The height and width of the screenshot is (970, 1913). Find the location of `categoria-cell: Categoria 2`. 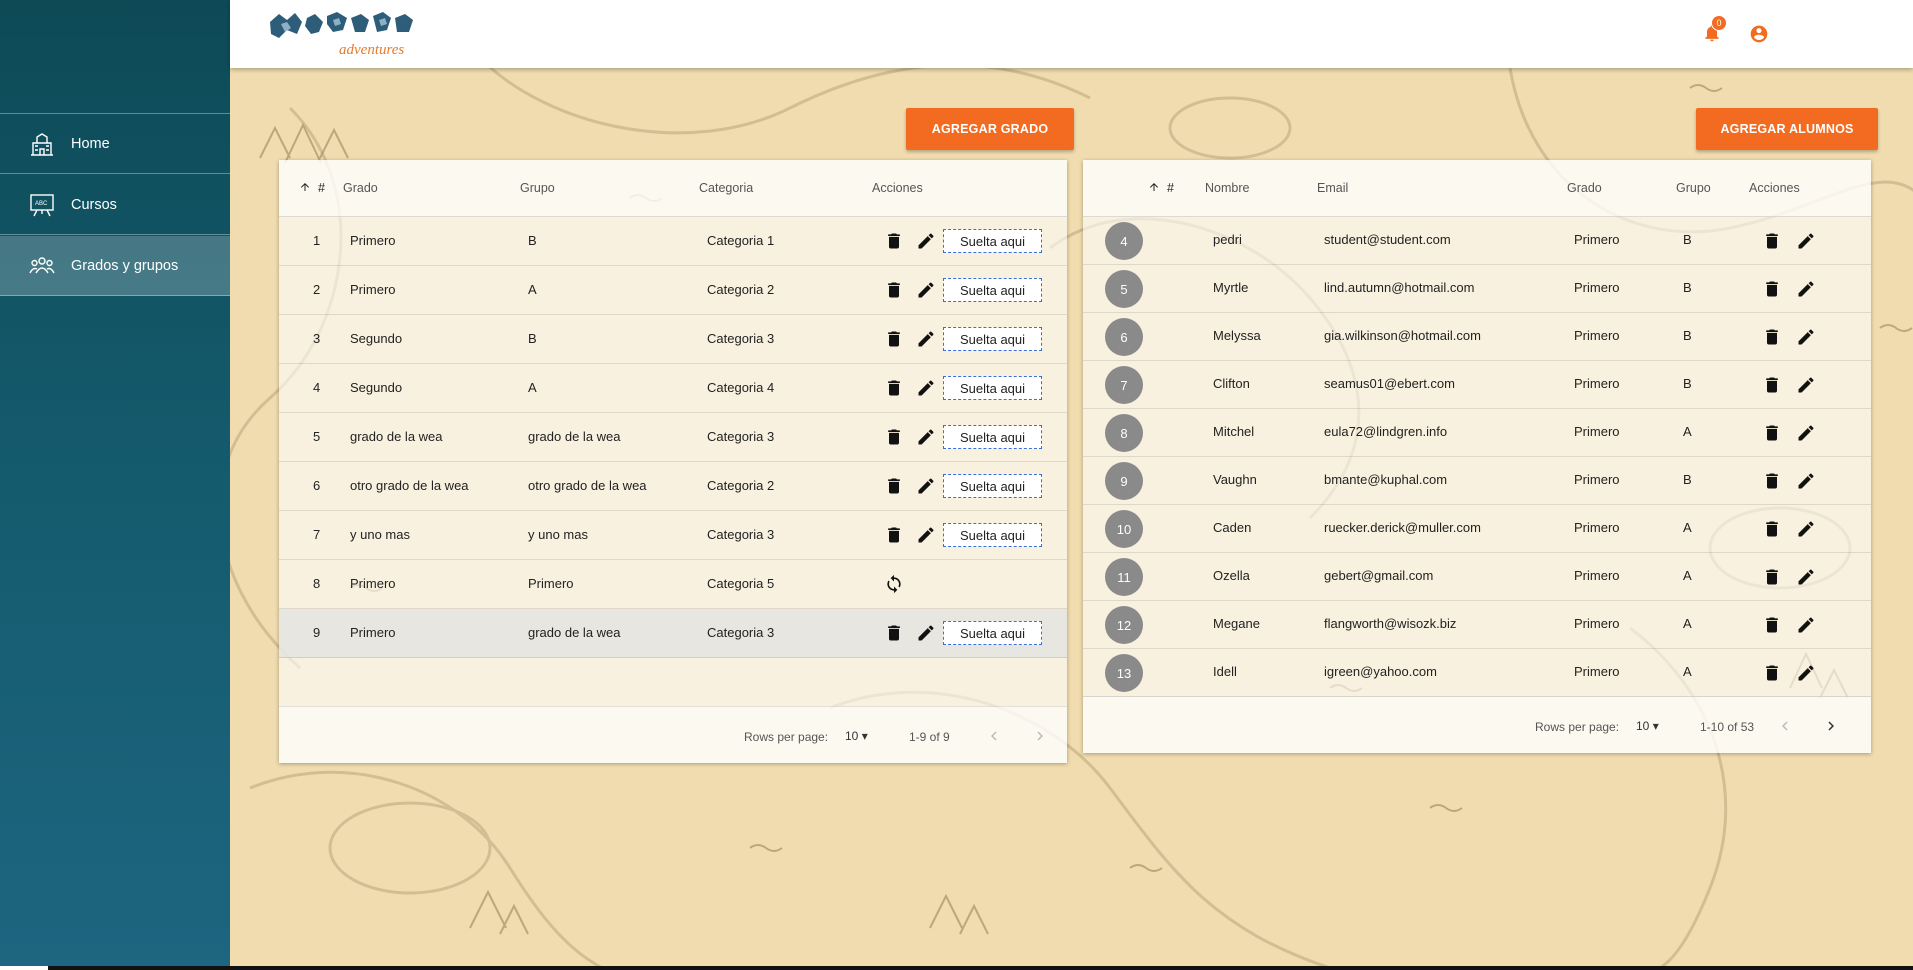

categoria-cell: Categoria 2 is located at coordinates (741, 485).